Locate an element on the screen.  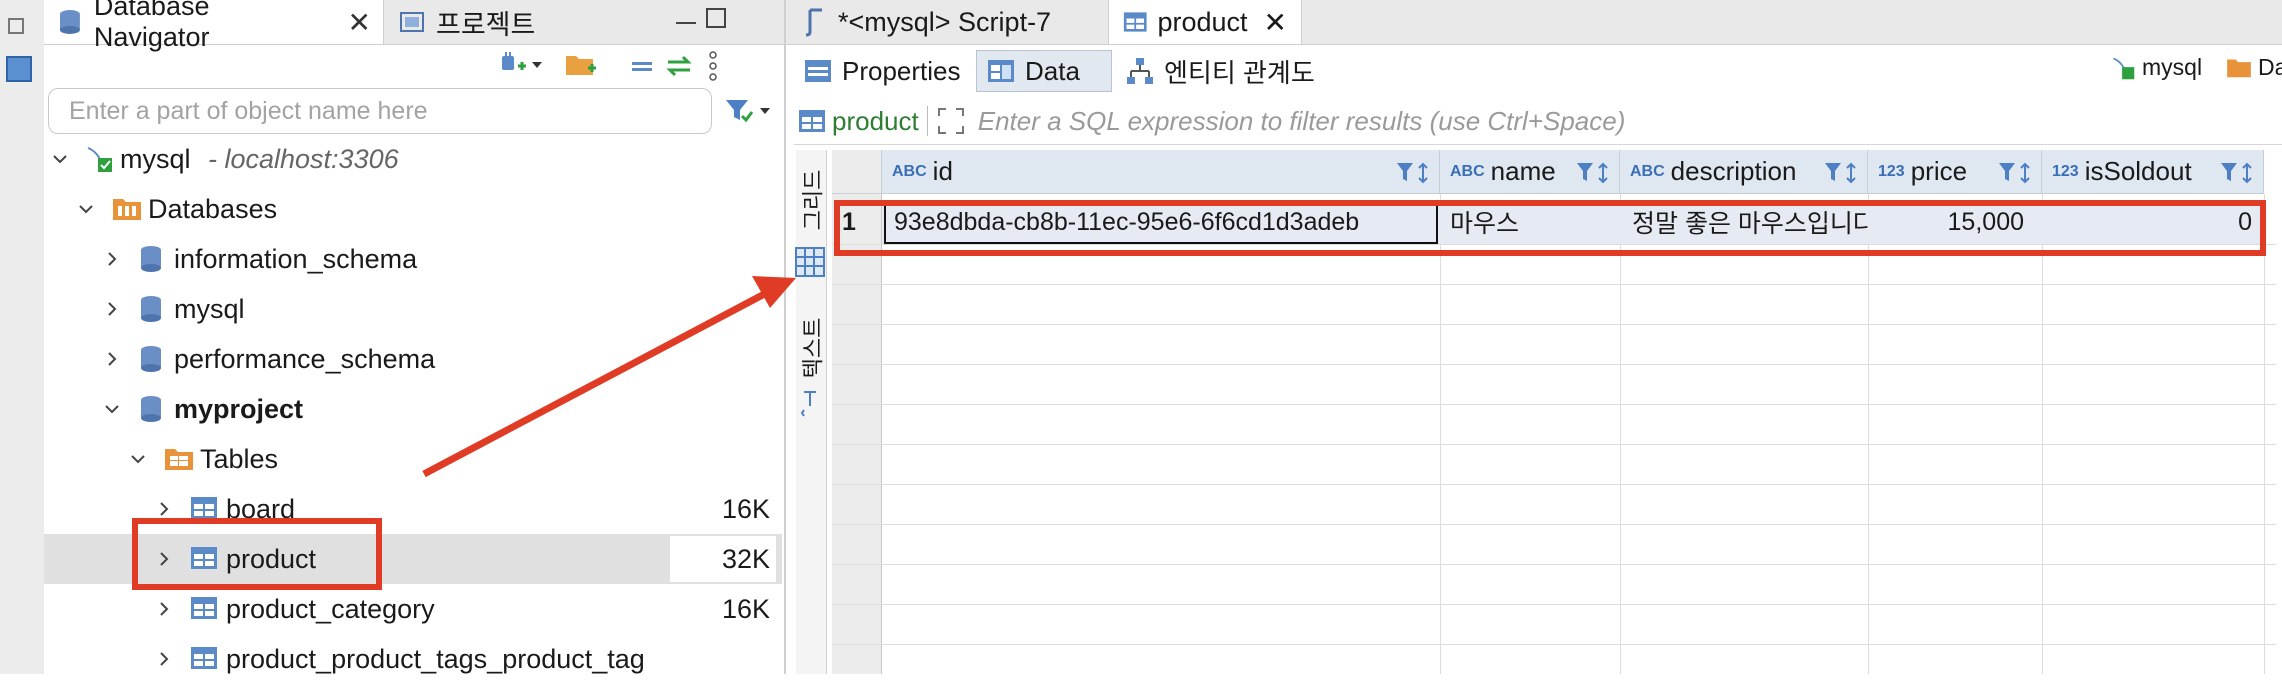
tree-item-tables: Tables is located at coordinates (413, 459).